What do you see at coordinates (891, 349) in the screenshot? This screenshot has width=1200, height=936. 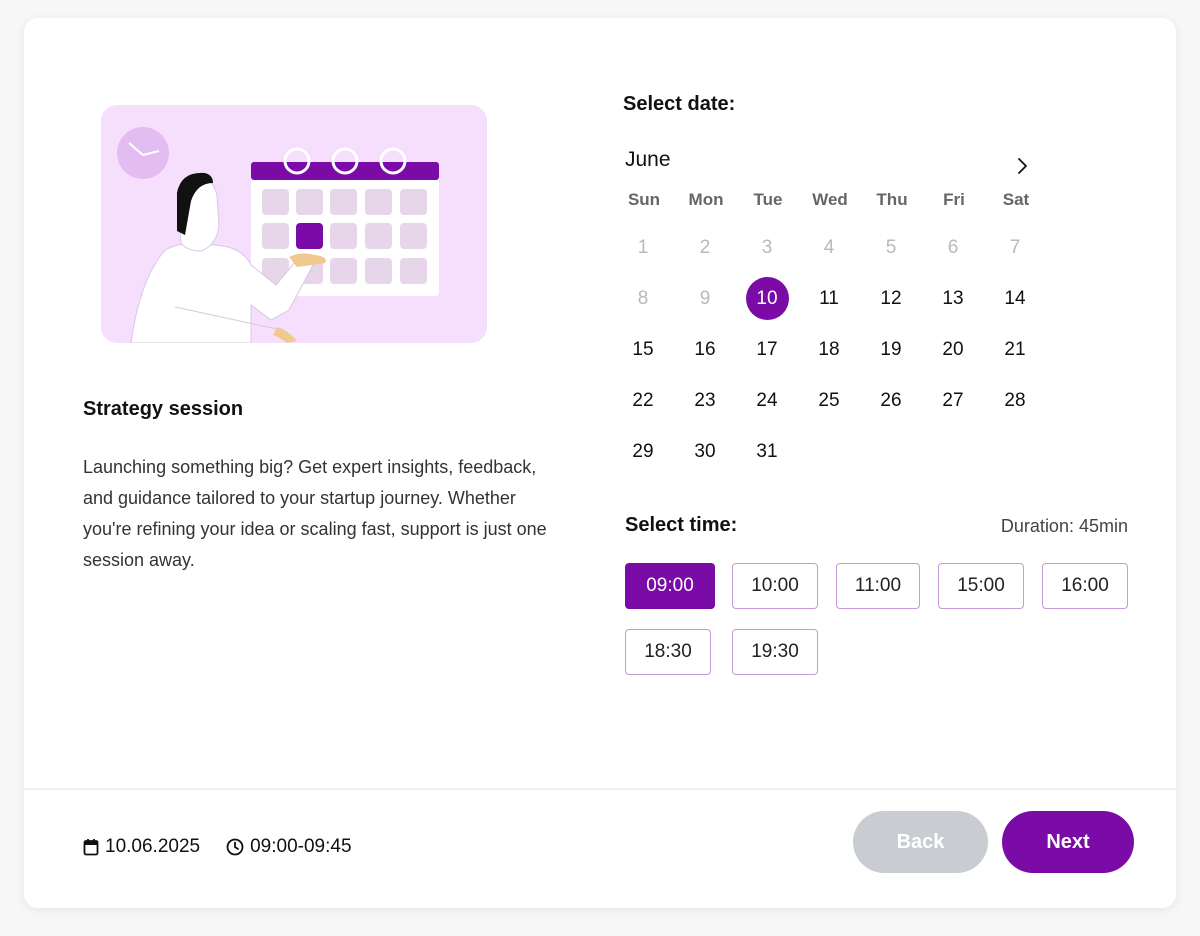 I see `calendar-day: 19` at bounding box center [891, 349].